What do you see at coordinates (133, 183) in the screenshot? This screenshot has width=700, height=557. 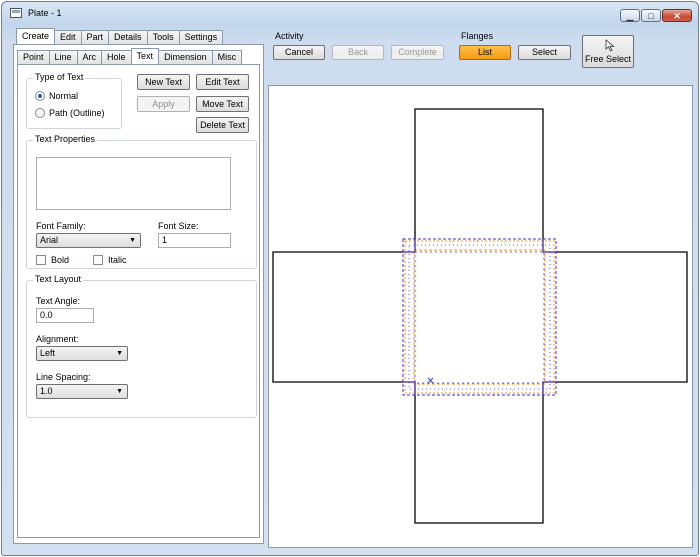 I see `text-content-field` at bounding box center [133, 183].